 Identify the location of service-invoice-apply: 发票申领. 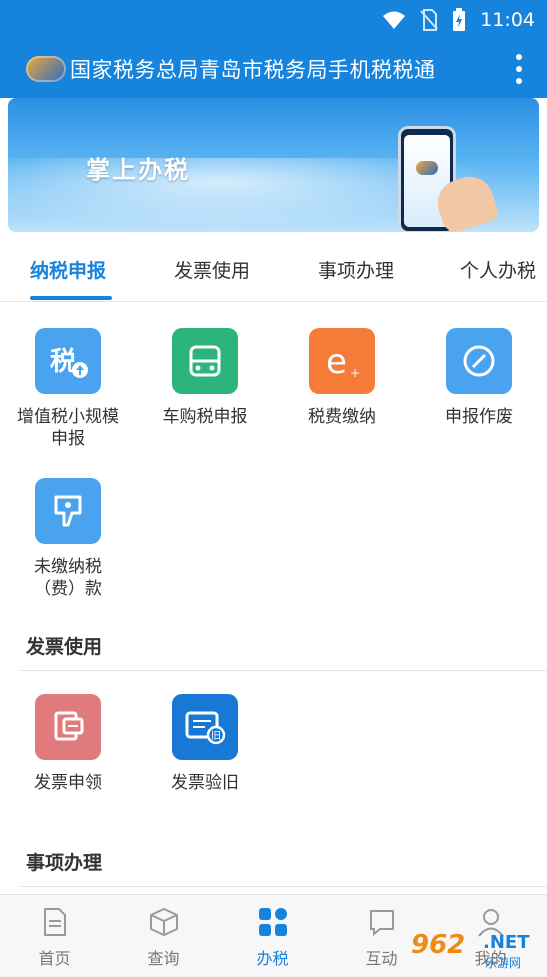
(68, 744).